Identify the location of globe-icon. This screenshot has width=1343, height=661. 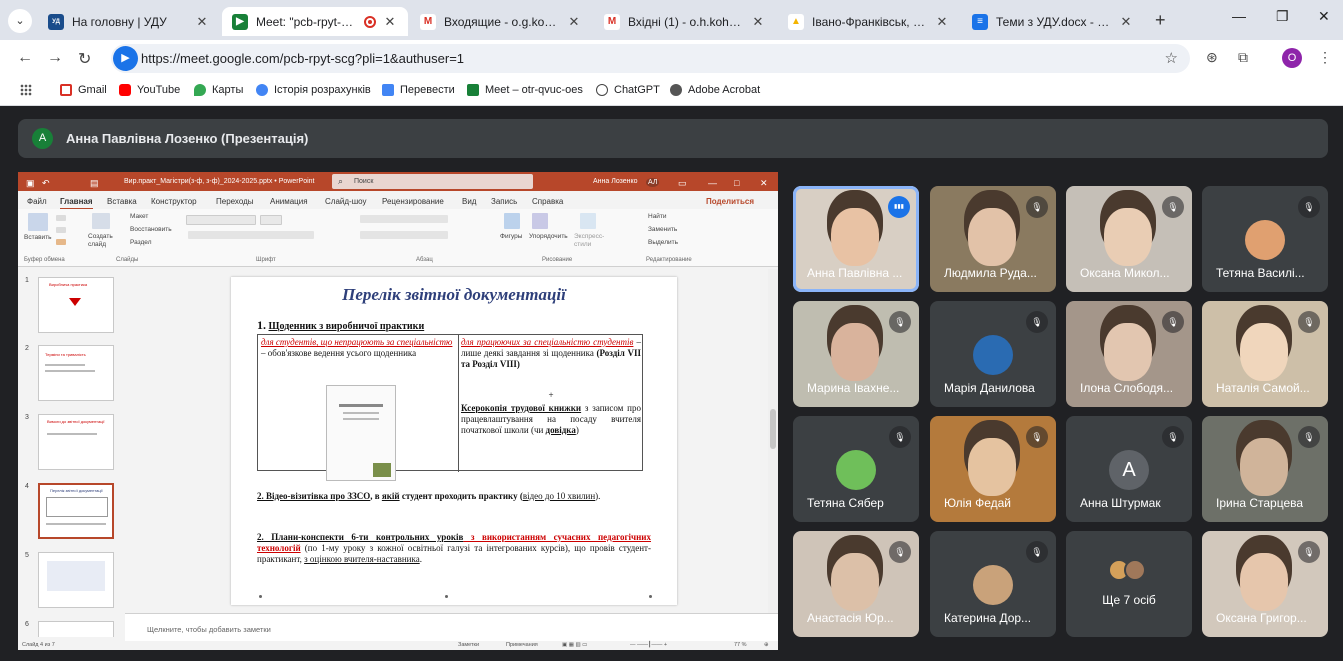
(676, 90).